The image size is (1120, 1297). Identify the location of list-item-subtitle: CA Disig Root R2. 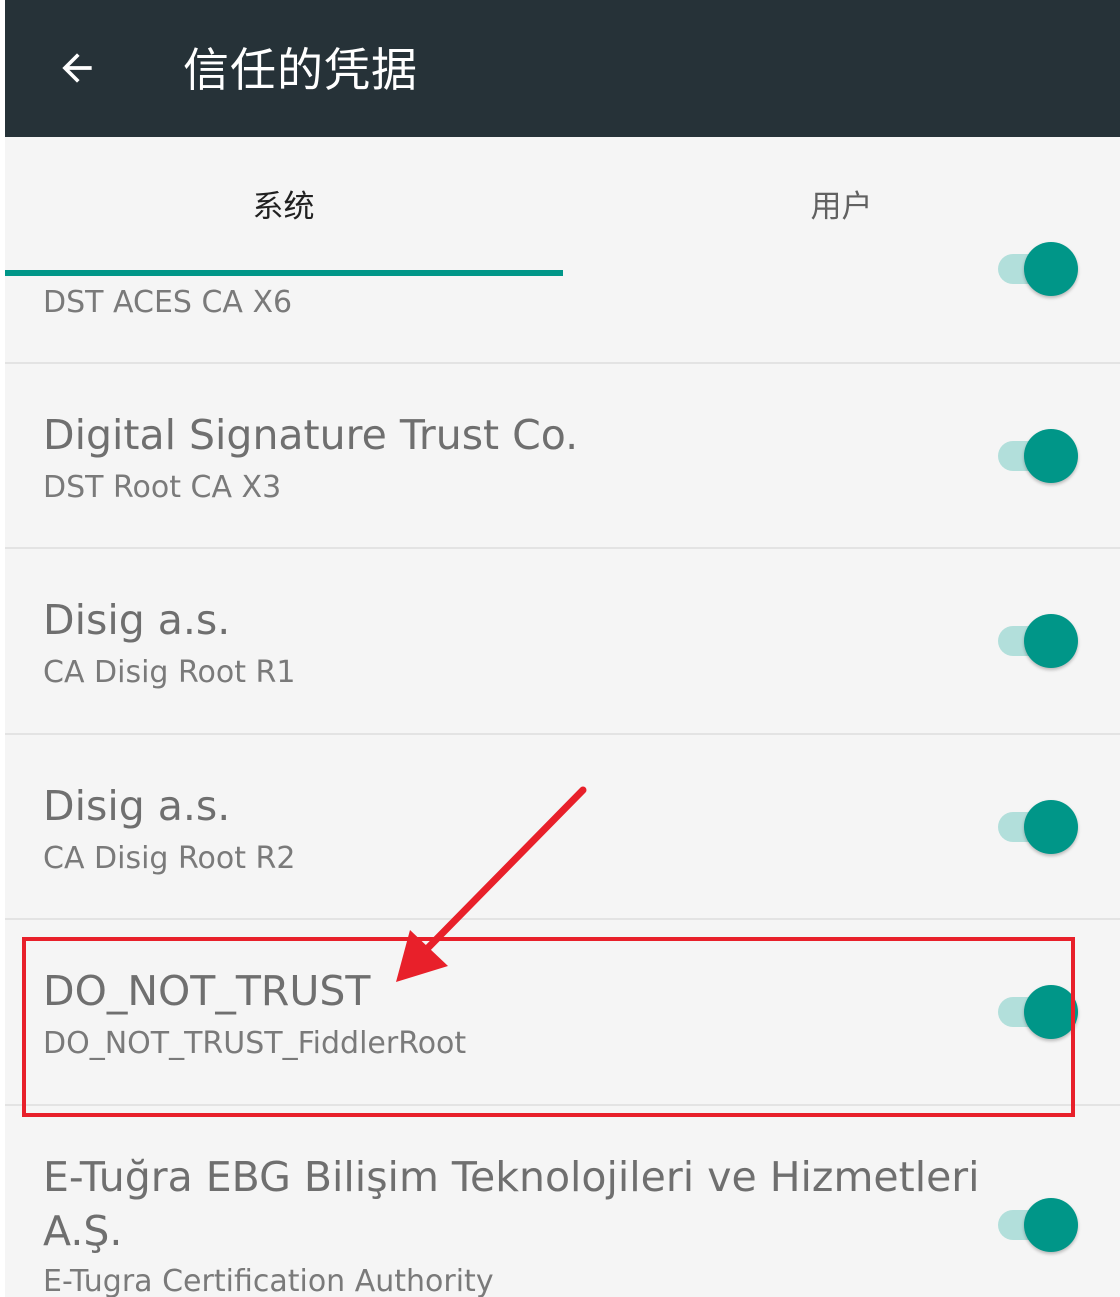
(169, 858).